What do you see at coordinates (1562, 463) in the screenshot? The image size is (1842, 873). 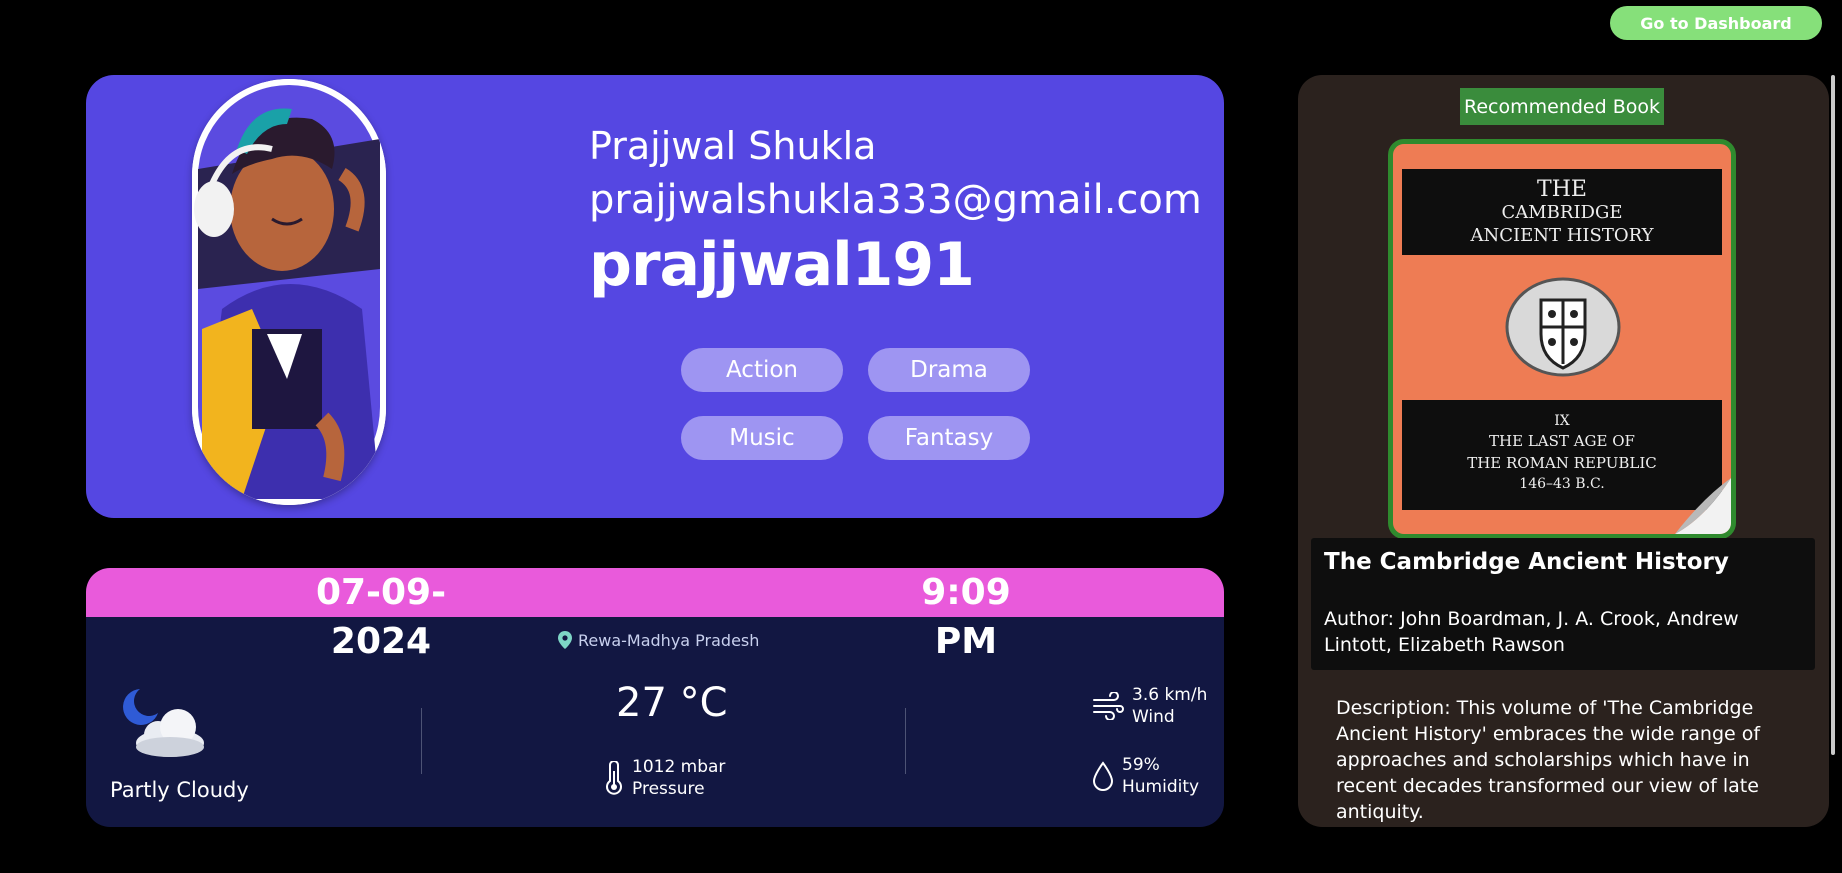 I see `cover-subtitle-line: THE ROMAN REPUBLIC` at bounding box center [1562, 463].